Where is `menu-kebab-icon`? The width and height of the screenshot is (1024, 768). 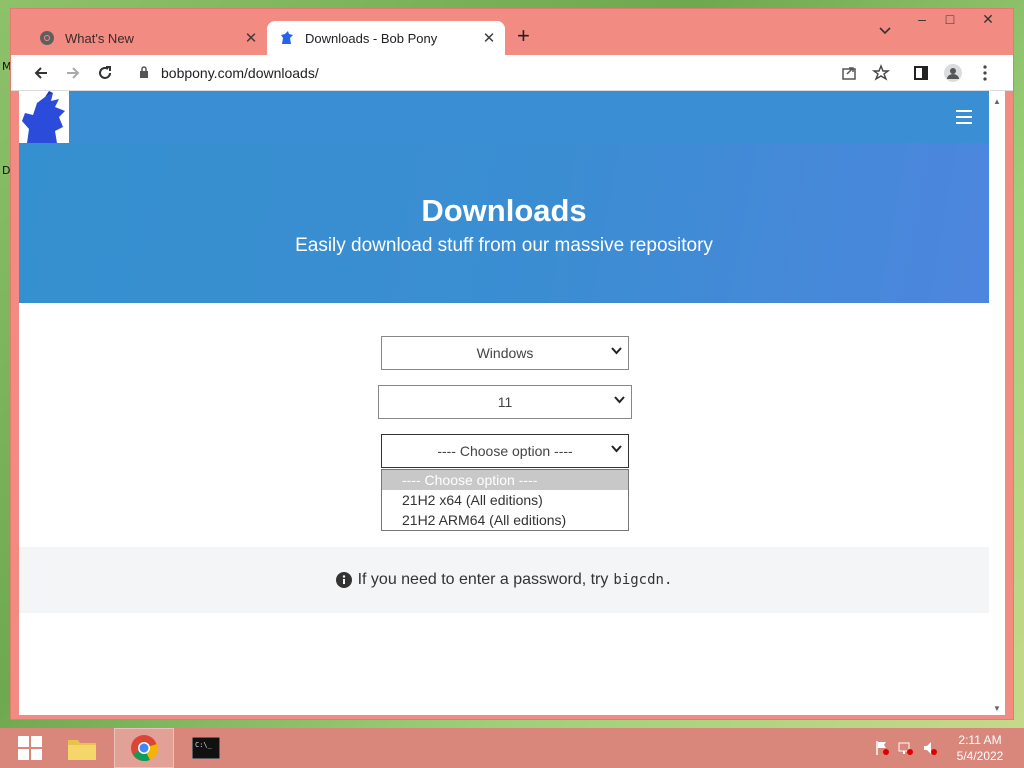 menu-kebab-icon is located at coordinates (985, 73).